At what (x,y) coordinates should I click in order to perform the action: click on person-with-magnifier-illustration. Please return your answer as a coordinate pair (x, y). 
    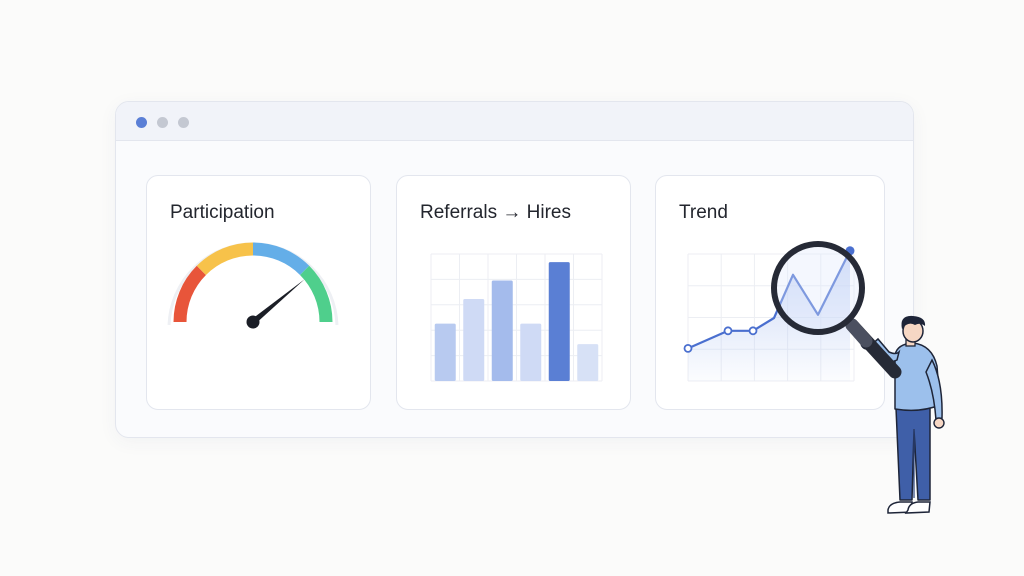
    Looking at the image, I should click on (858, 377).